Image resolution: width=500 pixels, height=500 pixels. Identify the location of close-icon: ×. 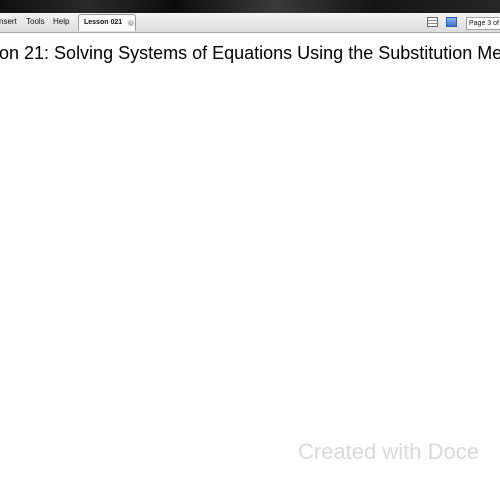
(131, 23).